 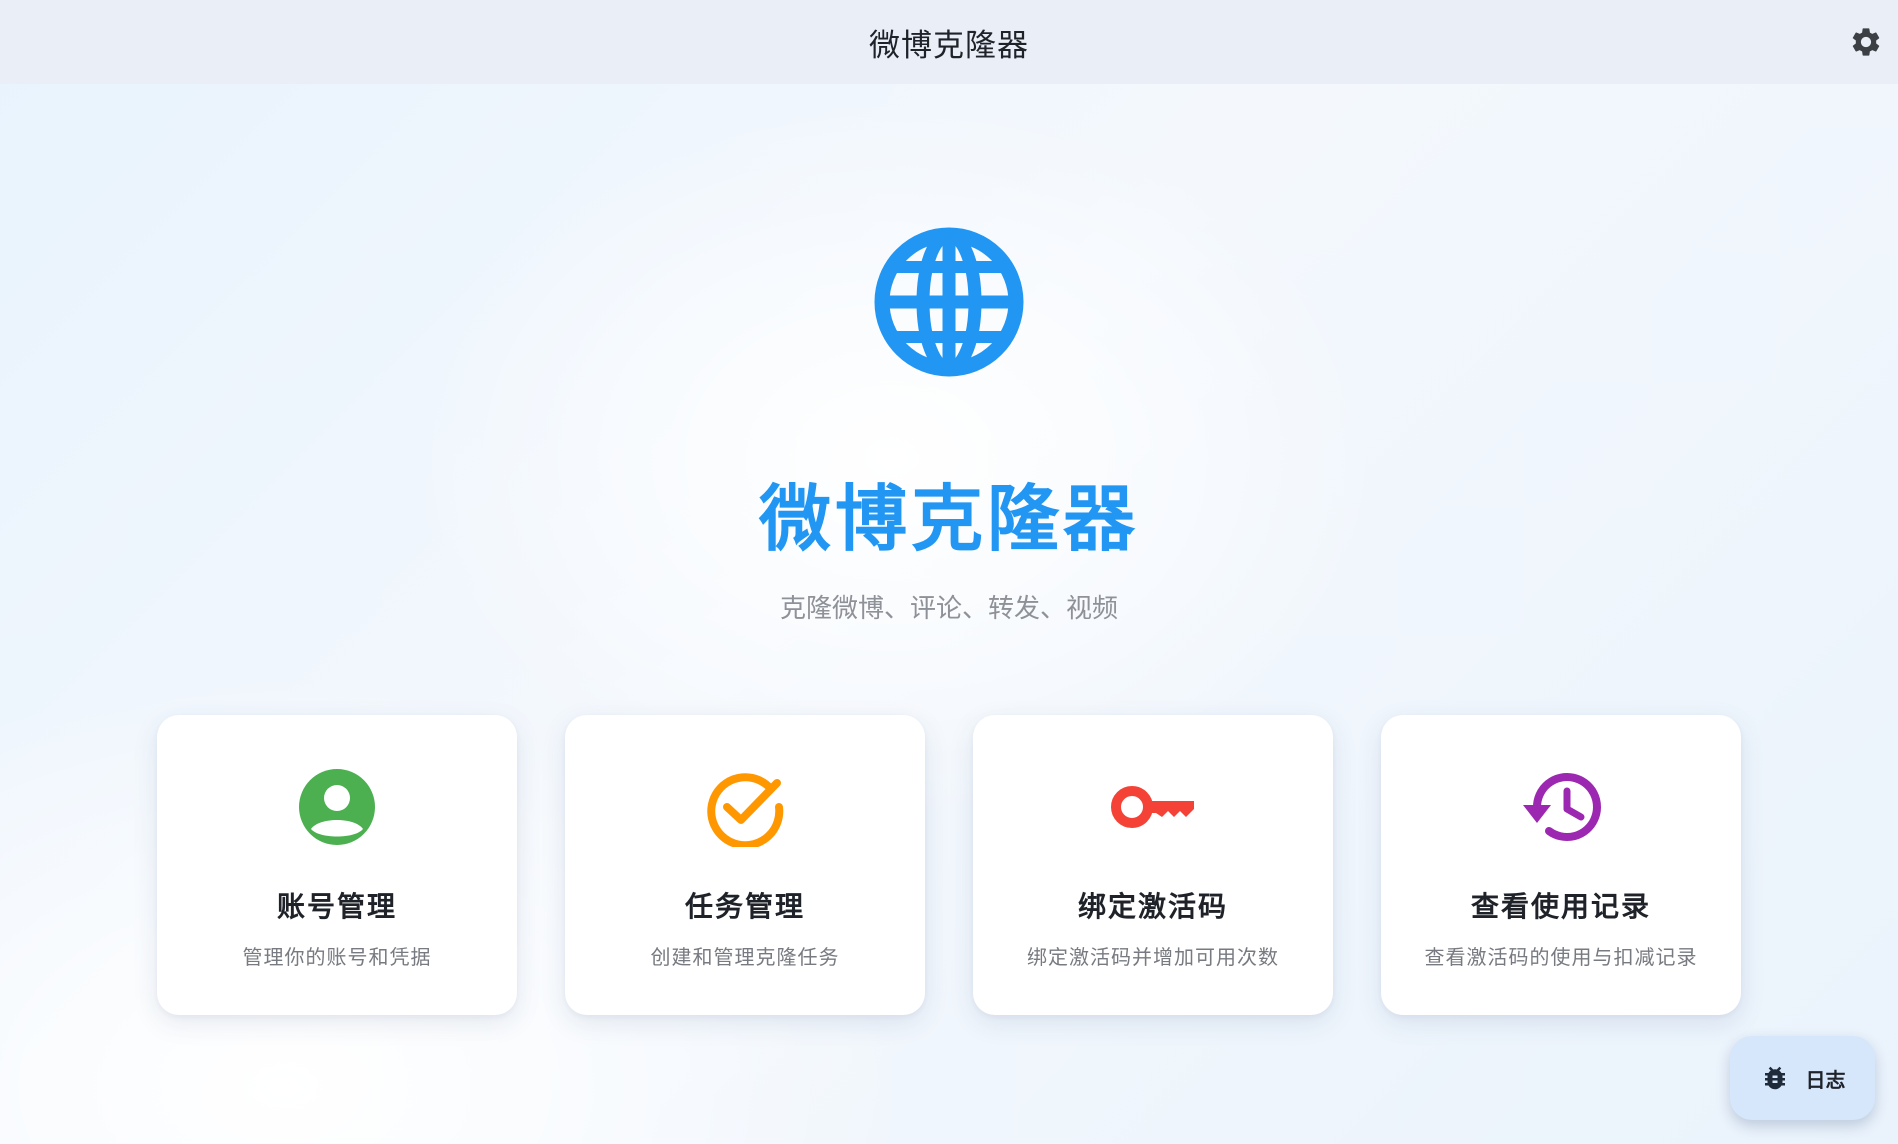 I want to click on task-management-card: 任务管理 创建和管理克隆任务, so click(x=745, y=865).